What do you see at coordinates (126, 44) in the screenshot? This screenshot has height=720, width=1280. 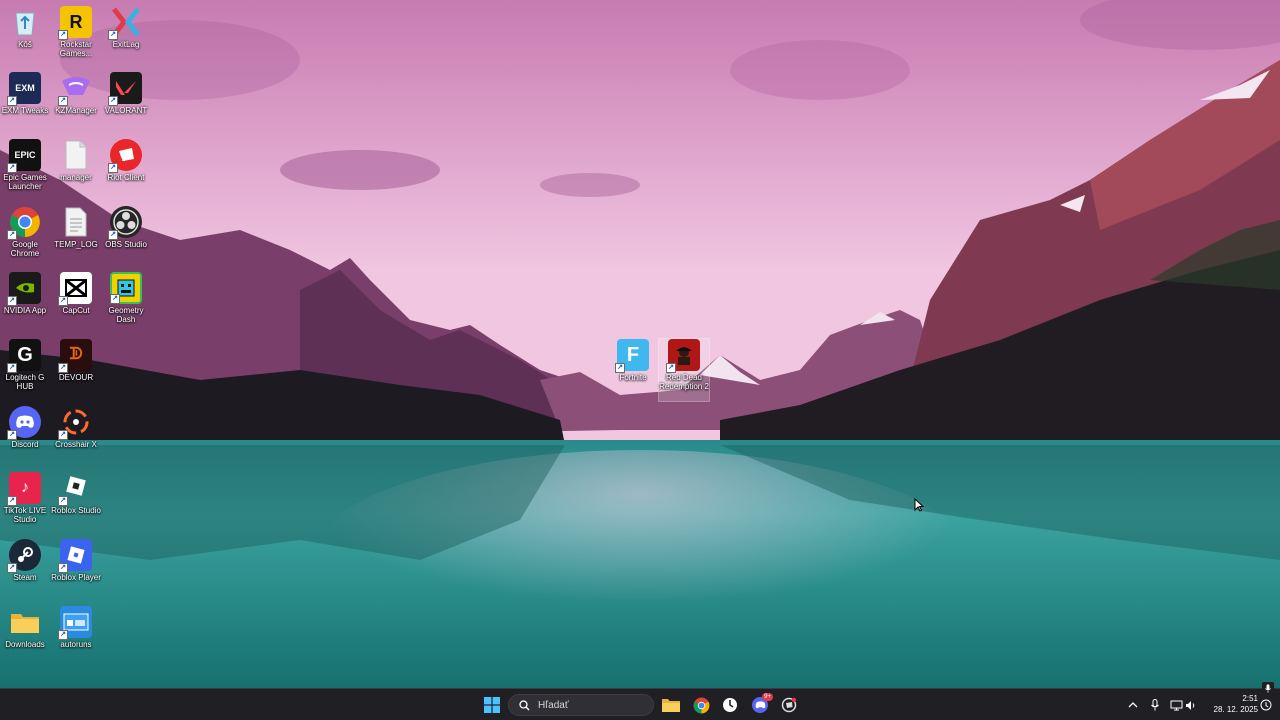 I see `desktop-icon-label: ExitLag` at bounding box center [126, 44].